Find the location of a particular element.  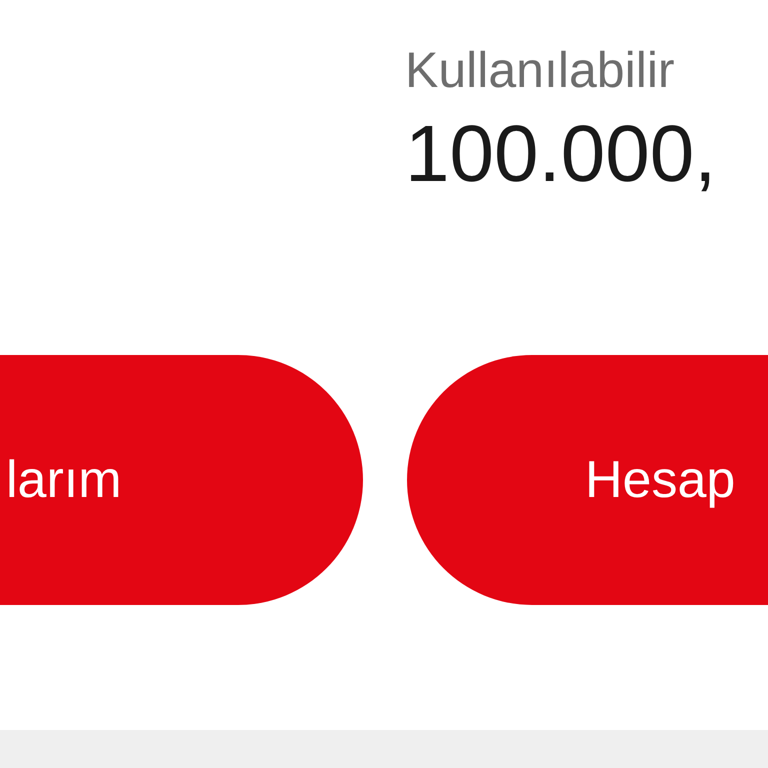

balance-label: Kullanılabilir is located at coordinates (540, 70).